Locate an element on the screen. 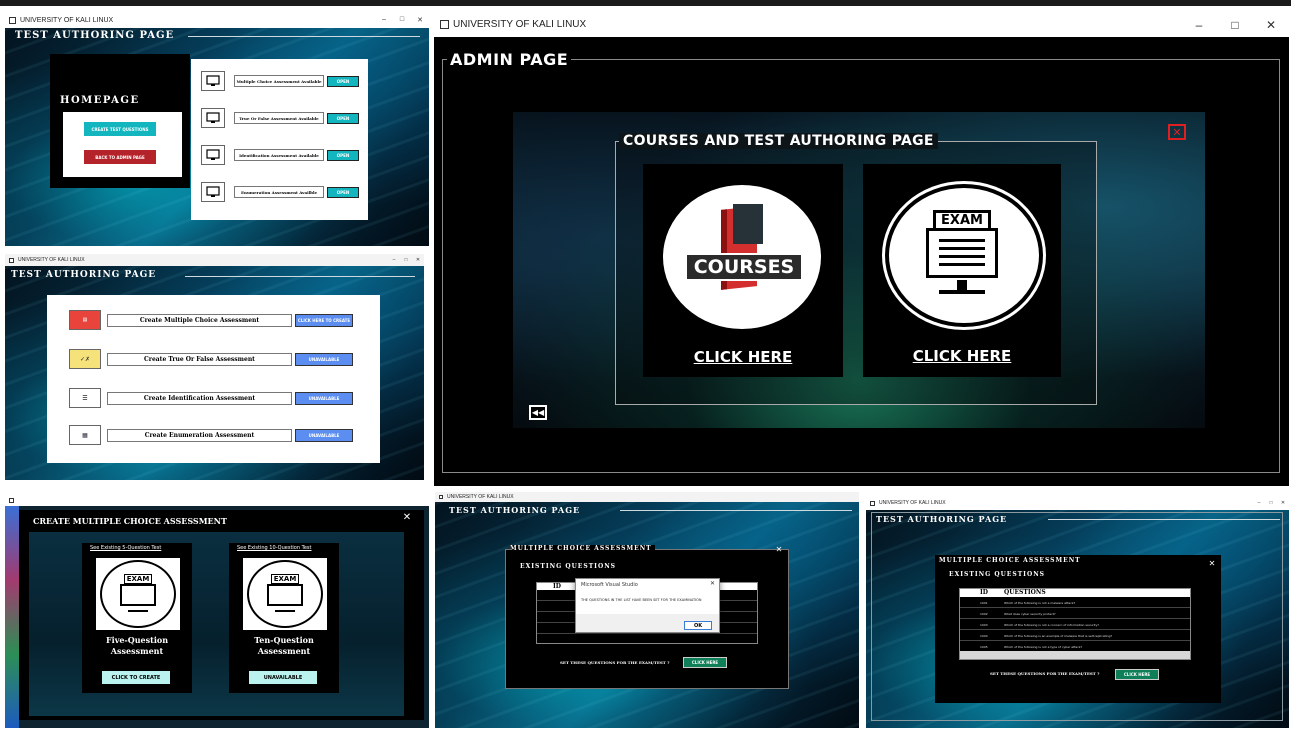 This screenshot has width=1291, height=737. open-button-identification: OPEN is located at coordinates (343, 155).